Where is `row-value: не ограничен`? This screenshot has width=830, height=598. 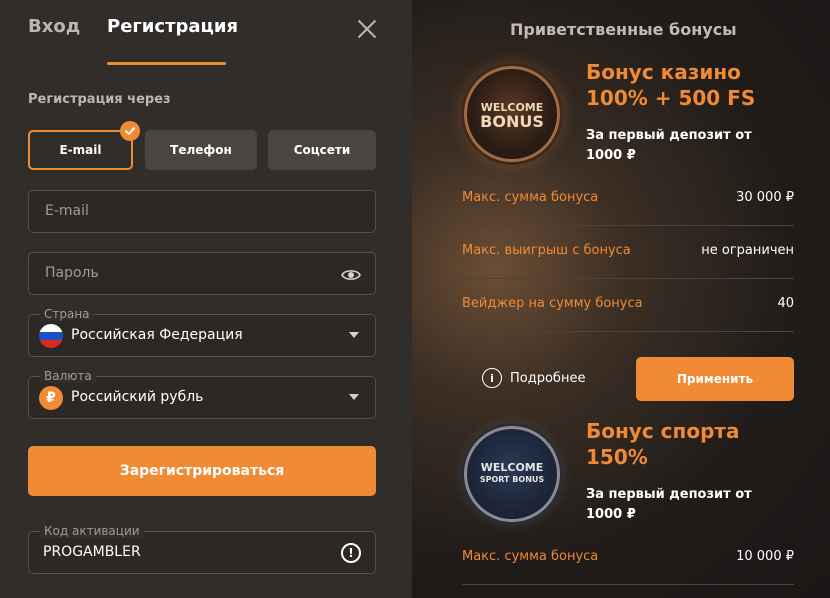
row-value: не ограничен is located at coordinates (747, 250).